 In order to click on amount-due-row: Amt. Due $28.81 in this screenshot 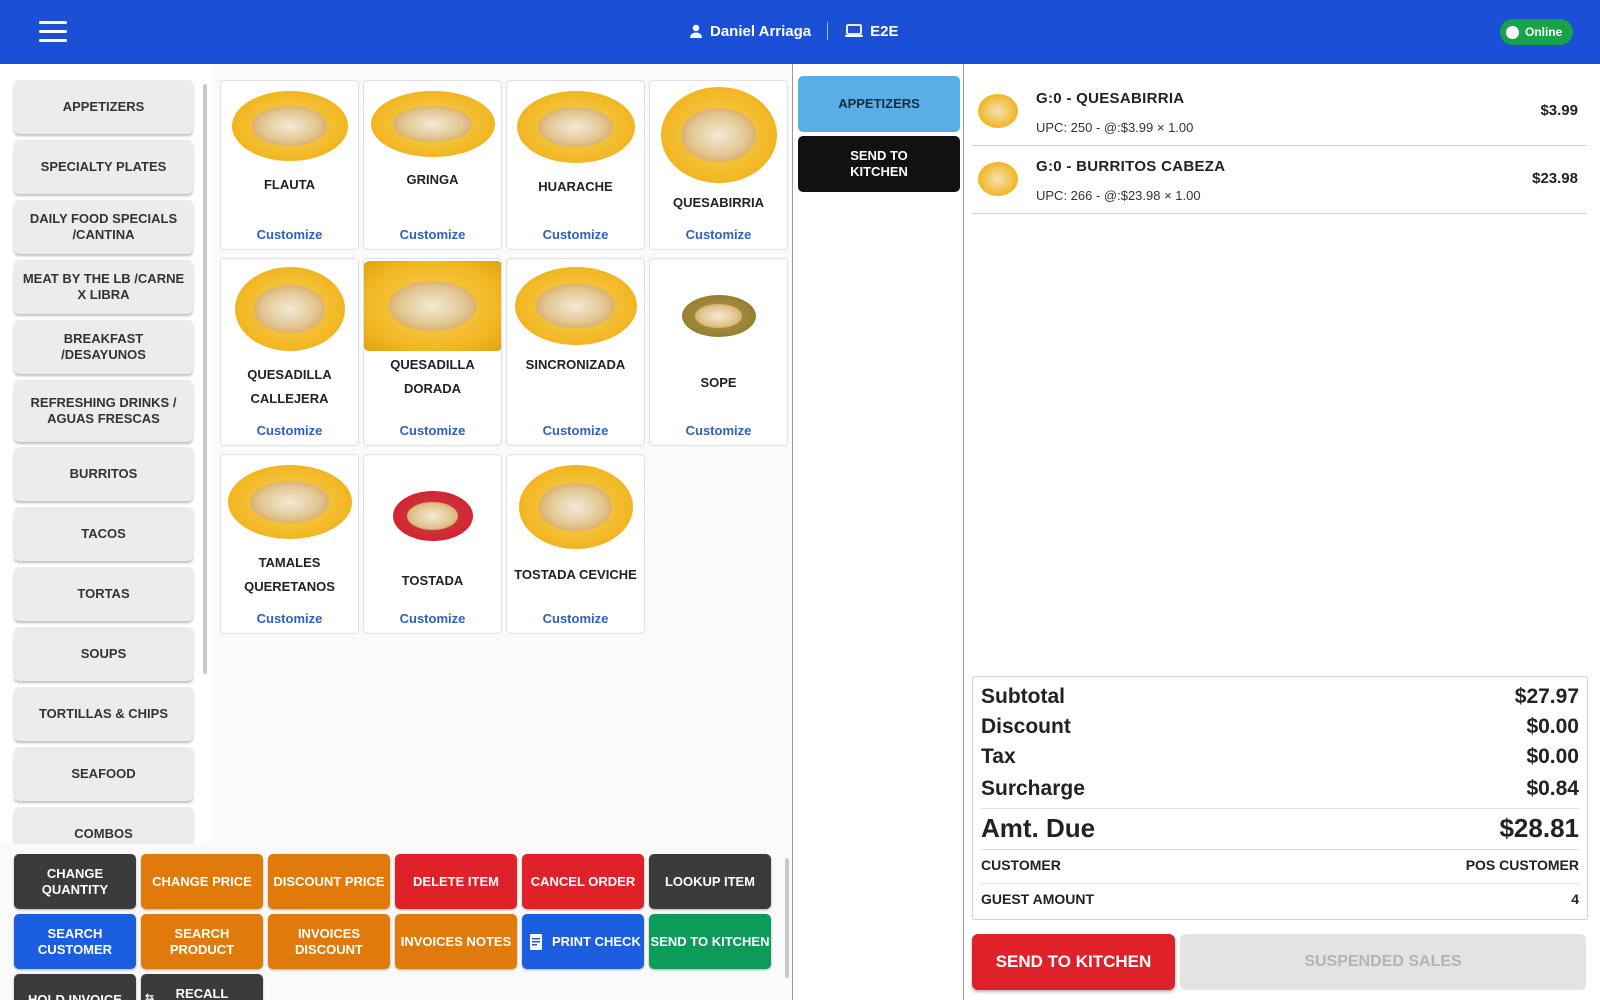, I will do `click(1280, 828)`.